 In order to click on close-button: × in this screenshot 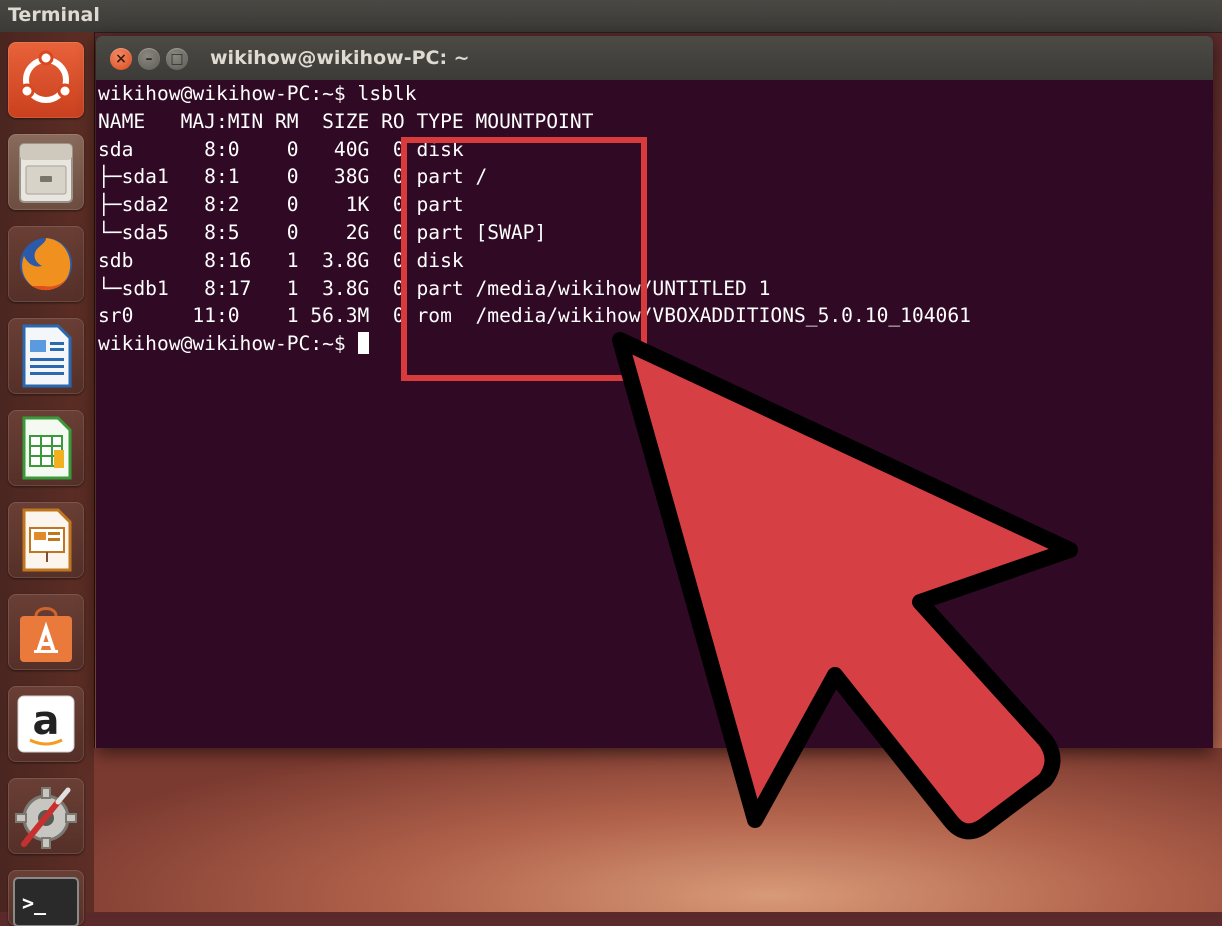, I will do `click(121, 59)`.